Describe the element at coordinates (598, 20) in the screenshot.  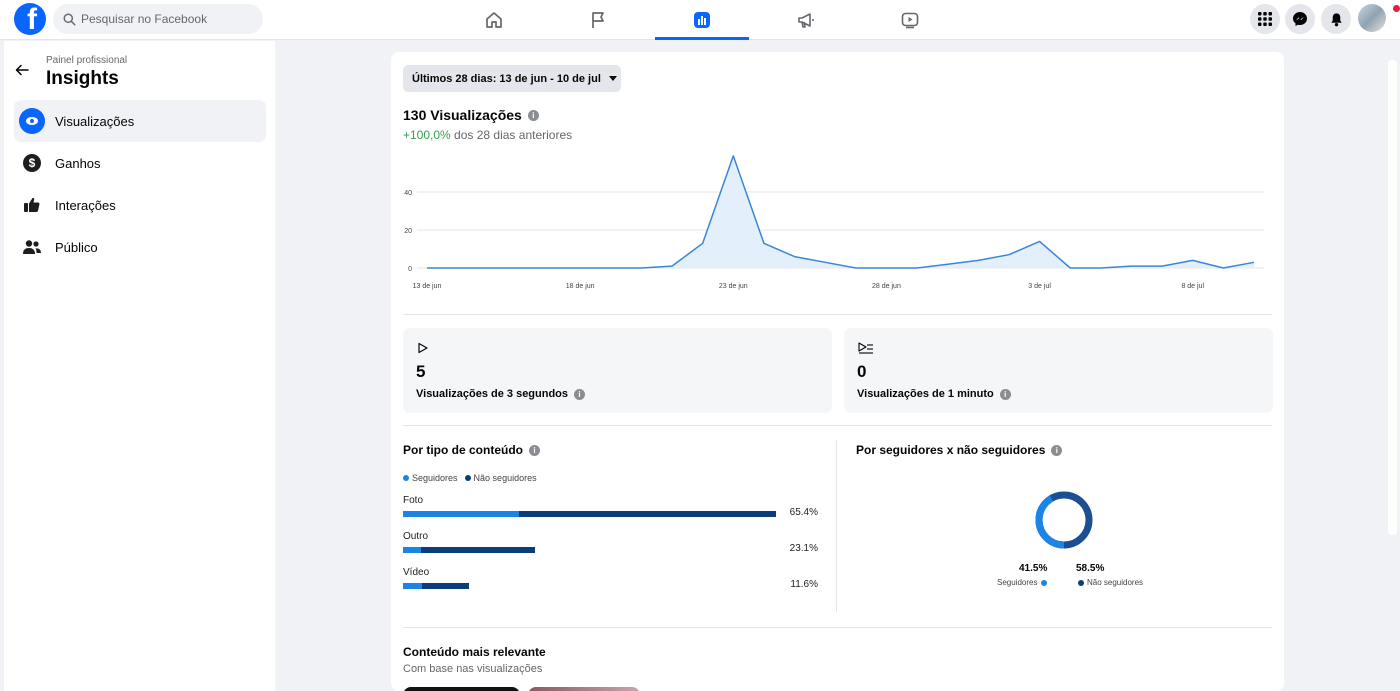
I see `tab-pages` at that location.